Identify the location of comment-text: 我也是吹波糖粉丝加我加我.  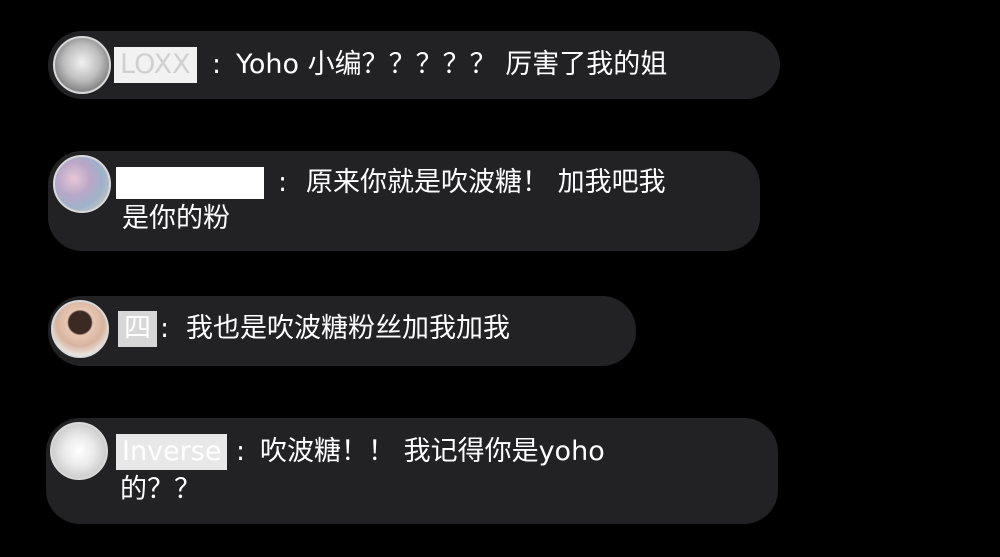
(348, 328).